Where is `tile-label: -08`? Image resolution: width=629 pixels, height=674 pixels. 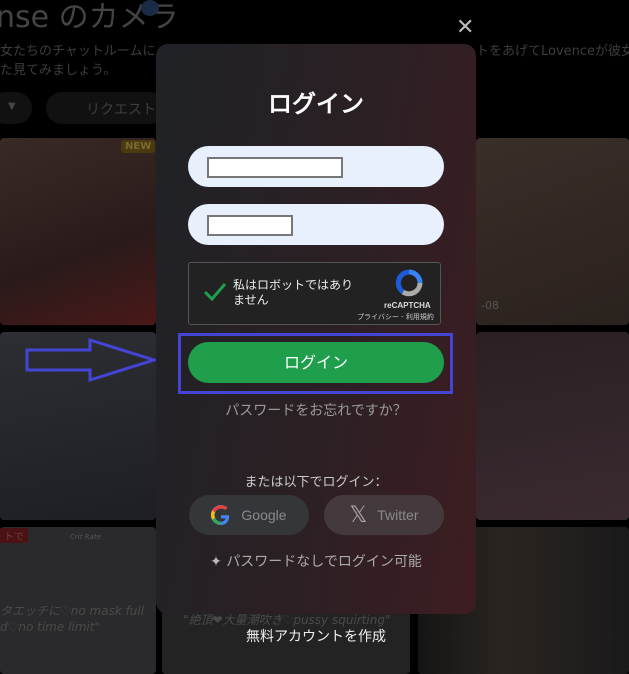 tile-label: -08 is located at coordinates (490, 305).